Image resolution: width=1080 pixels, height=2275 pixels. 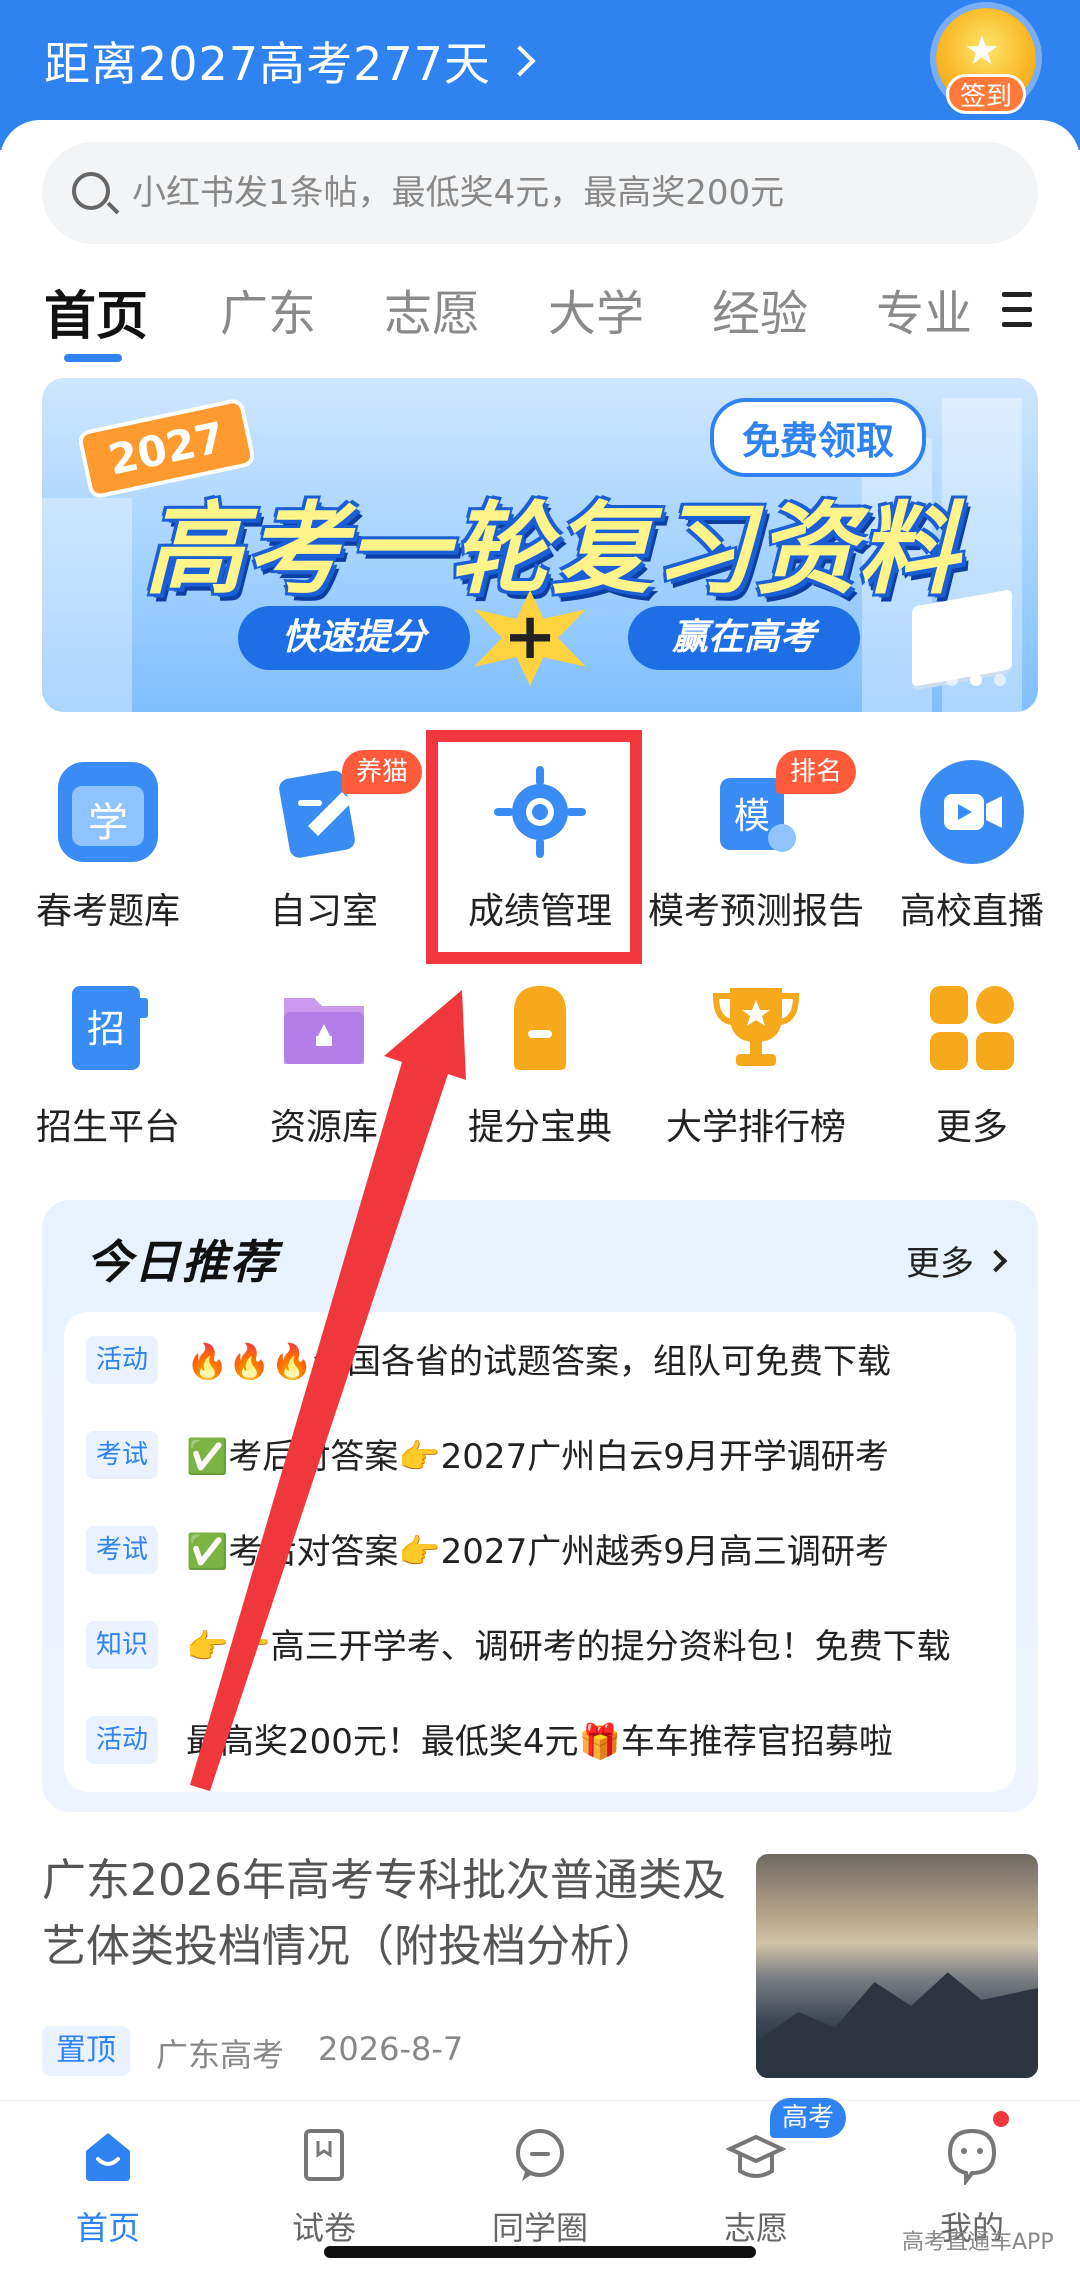 I want to click on checkin-label: 签到, so click(x=986, y=94).